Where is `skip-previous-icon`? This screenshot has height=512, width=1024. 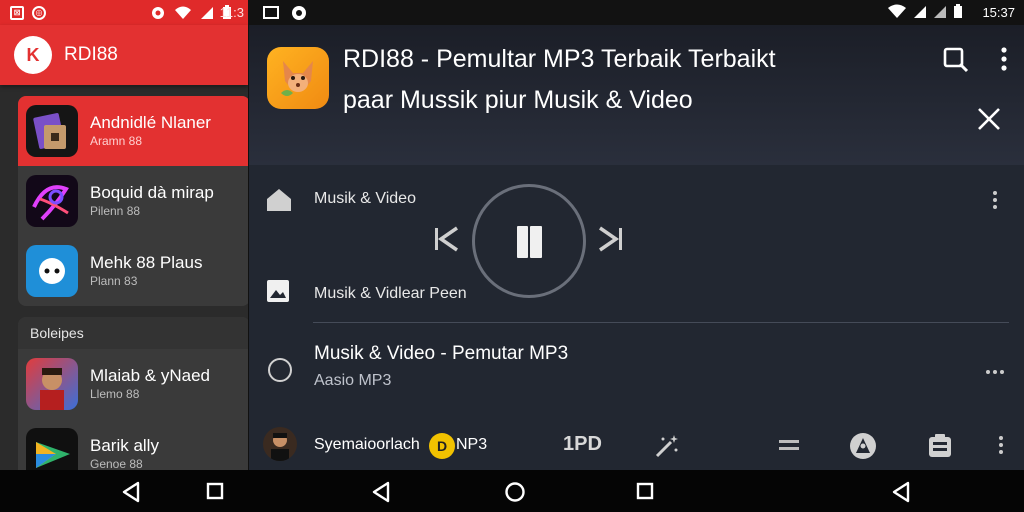
skip-previous-icon is located at coordinates (447, 239).